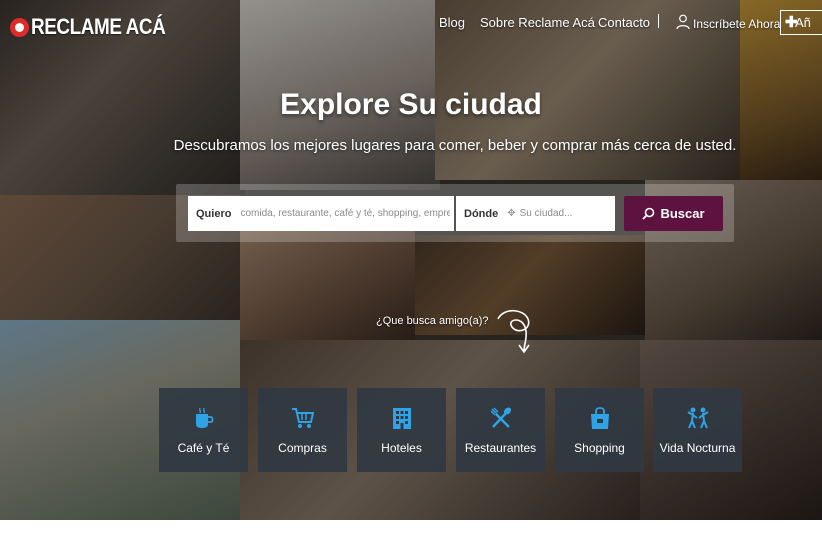 This screenshot has height=549, width=822. What do you see at coordinates (432, 321) in the screenshot?
I see `category-prompt: ¿Que busca amigo(a)?` at bounding box center [432, 321].